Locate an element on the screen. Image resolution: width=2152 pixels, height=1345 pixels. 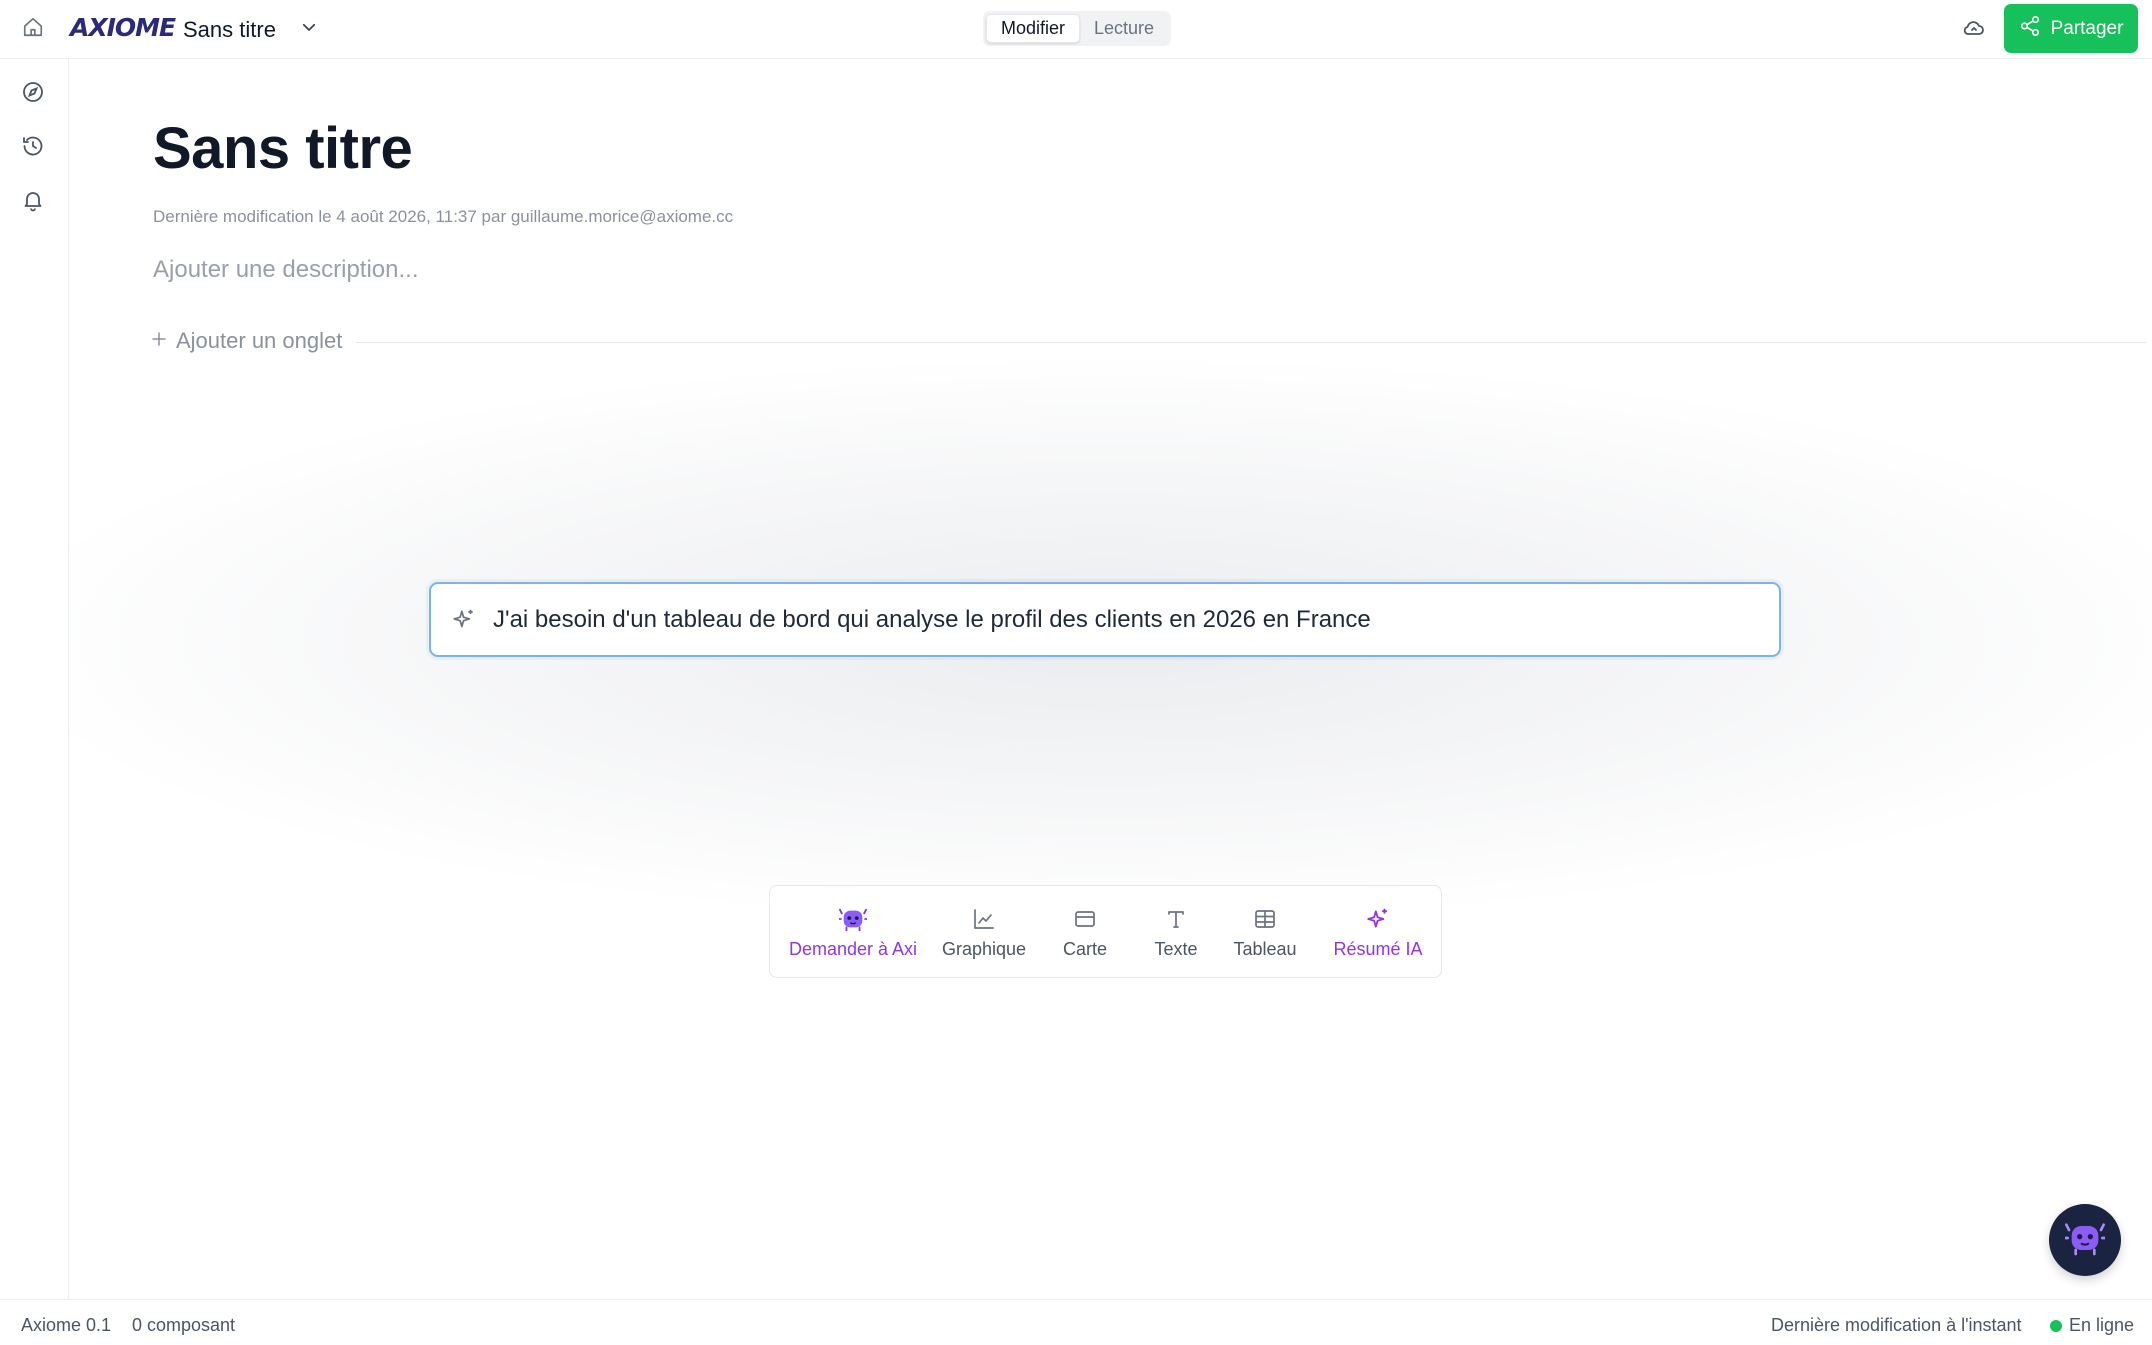
insert-chart-button: Graphique is located at coordinates (984, 932).